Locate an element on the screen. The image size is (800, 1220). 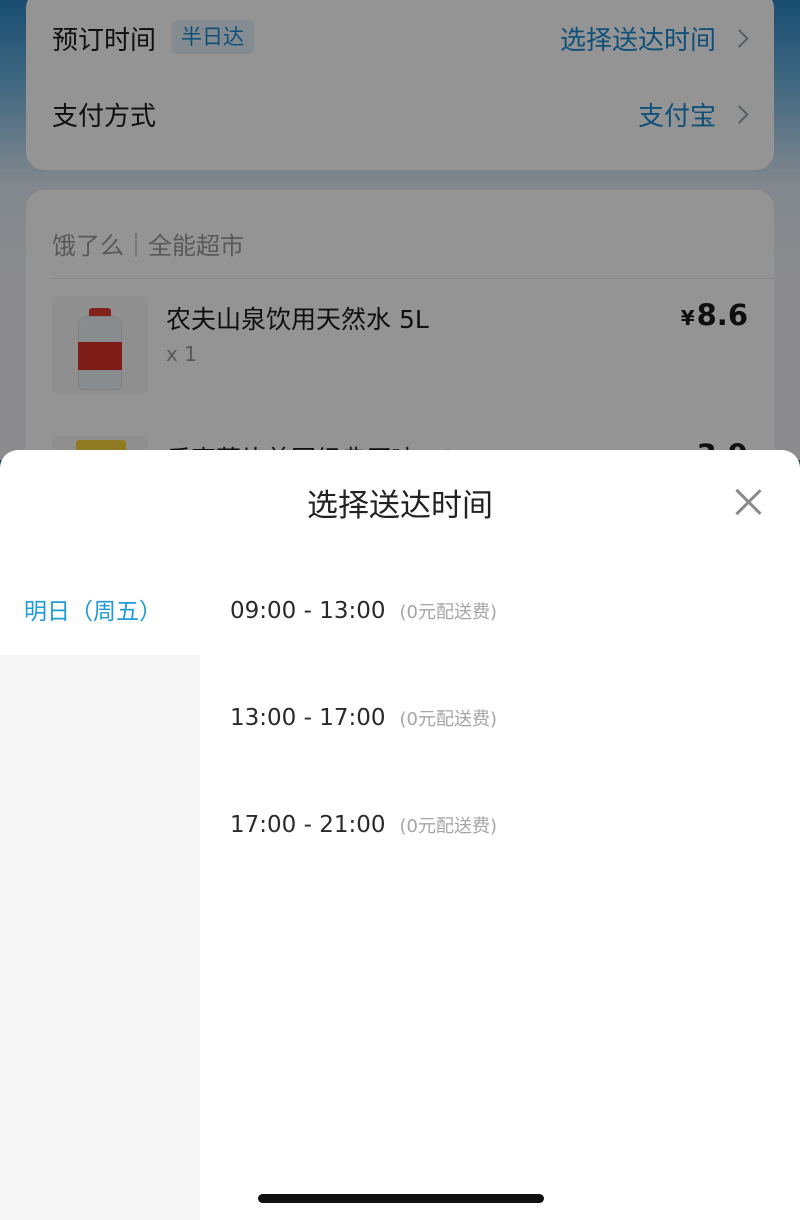
day-item-label: 明日（周五） is located at coordinates (93, 612).